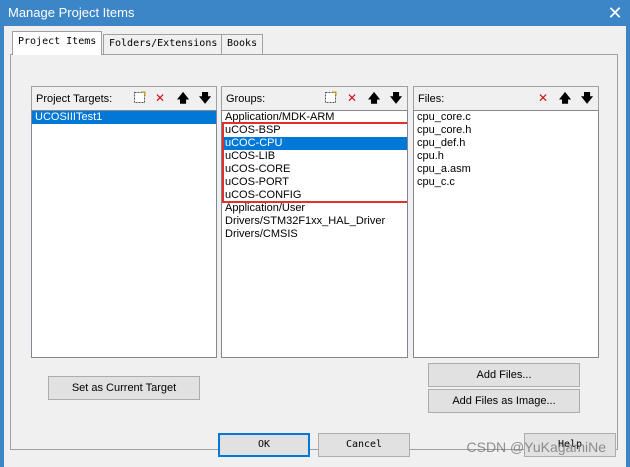  Describe the element at coordinates (314, 162) in the screenshot. I see `highlight-box` at that location.